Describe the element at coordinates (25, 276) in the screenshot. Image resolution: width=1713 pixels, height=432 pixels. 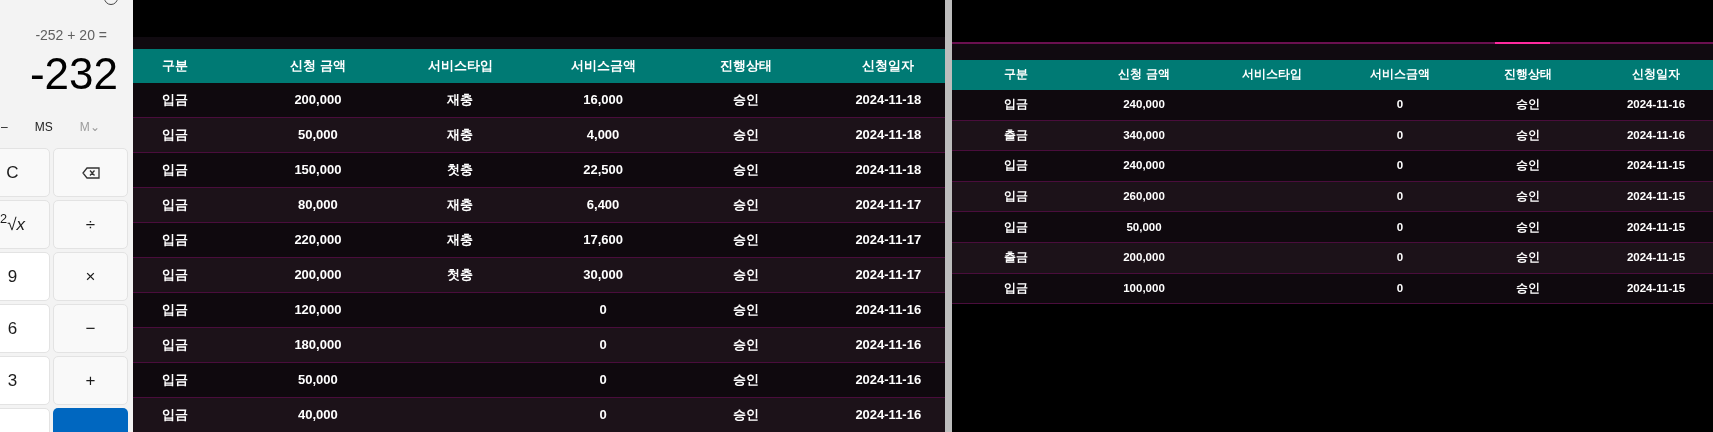
I see `number-key: 9` at that location.